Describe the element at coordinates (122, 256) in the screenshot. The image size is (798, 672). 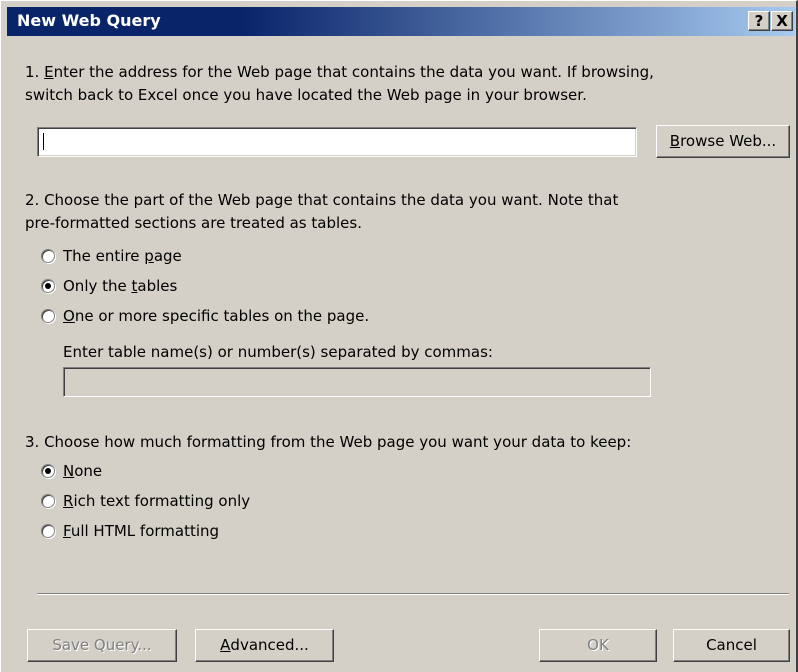
I see `radio-entire-page-label: The entire page` at that location.